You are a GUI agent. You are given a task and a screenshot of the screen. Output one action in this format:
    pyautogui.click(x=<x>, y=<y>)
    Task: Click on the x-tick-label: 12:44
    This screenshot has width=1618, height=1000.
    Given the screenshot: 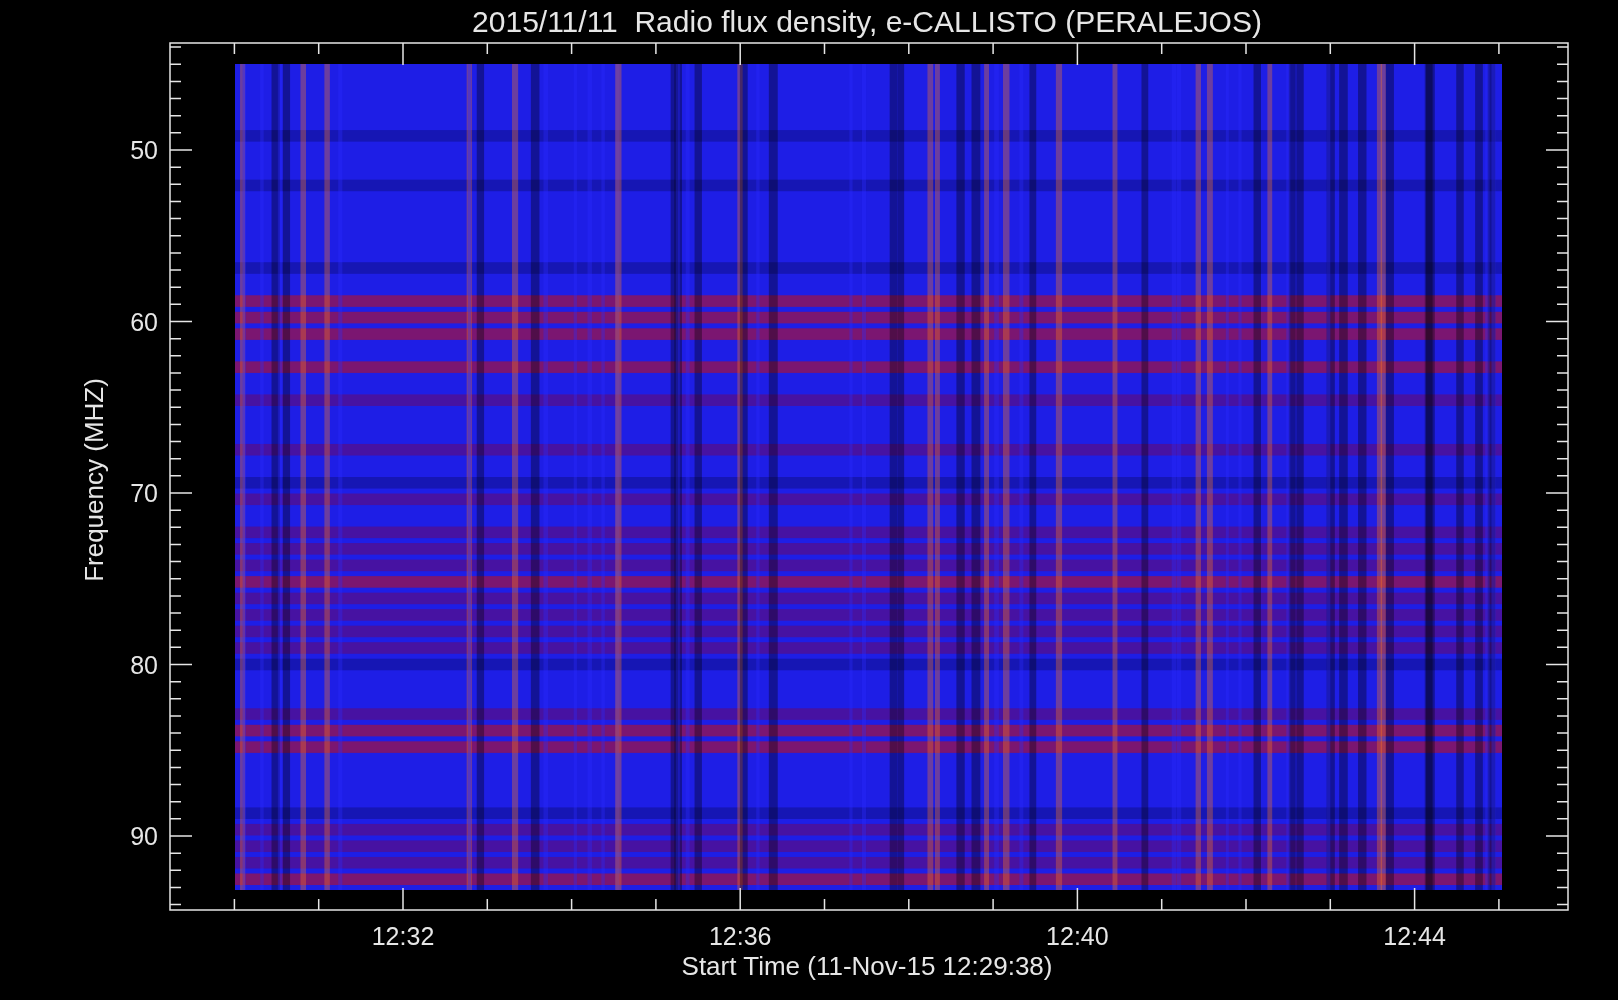 What is the action you would take?
    pyautogui.click(x=1414, y=936)
    